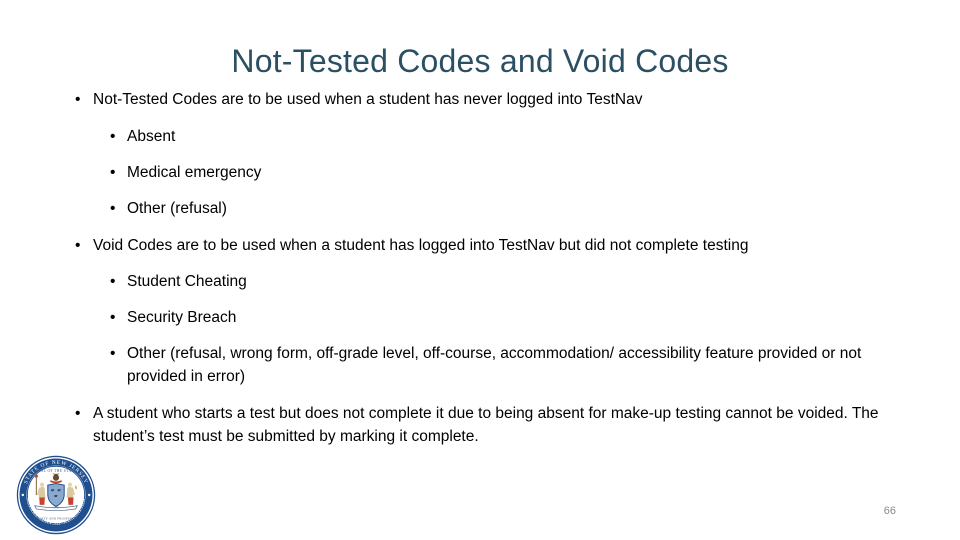  I want to click on bullet-item: • Other (refusal), so click(480, 208).